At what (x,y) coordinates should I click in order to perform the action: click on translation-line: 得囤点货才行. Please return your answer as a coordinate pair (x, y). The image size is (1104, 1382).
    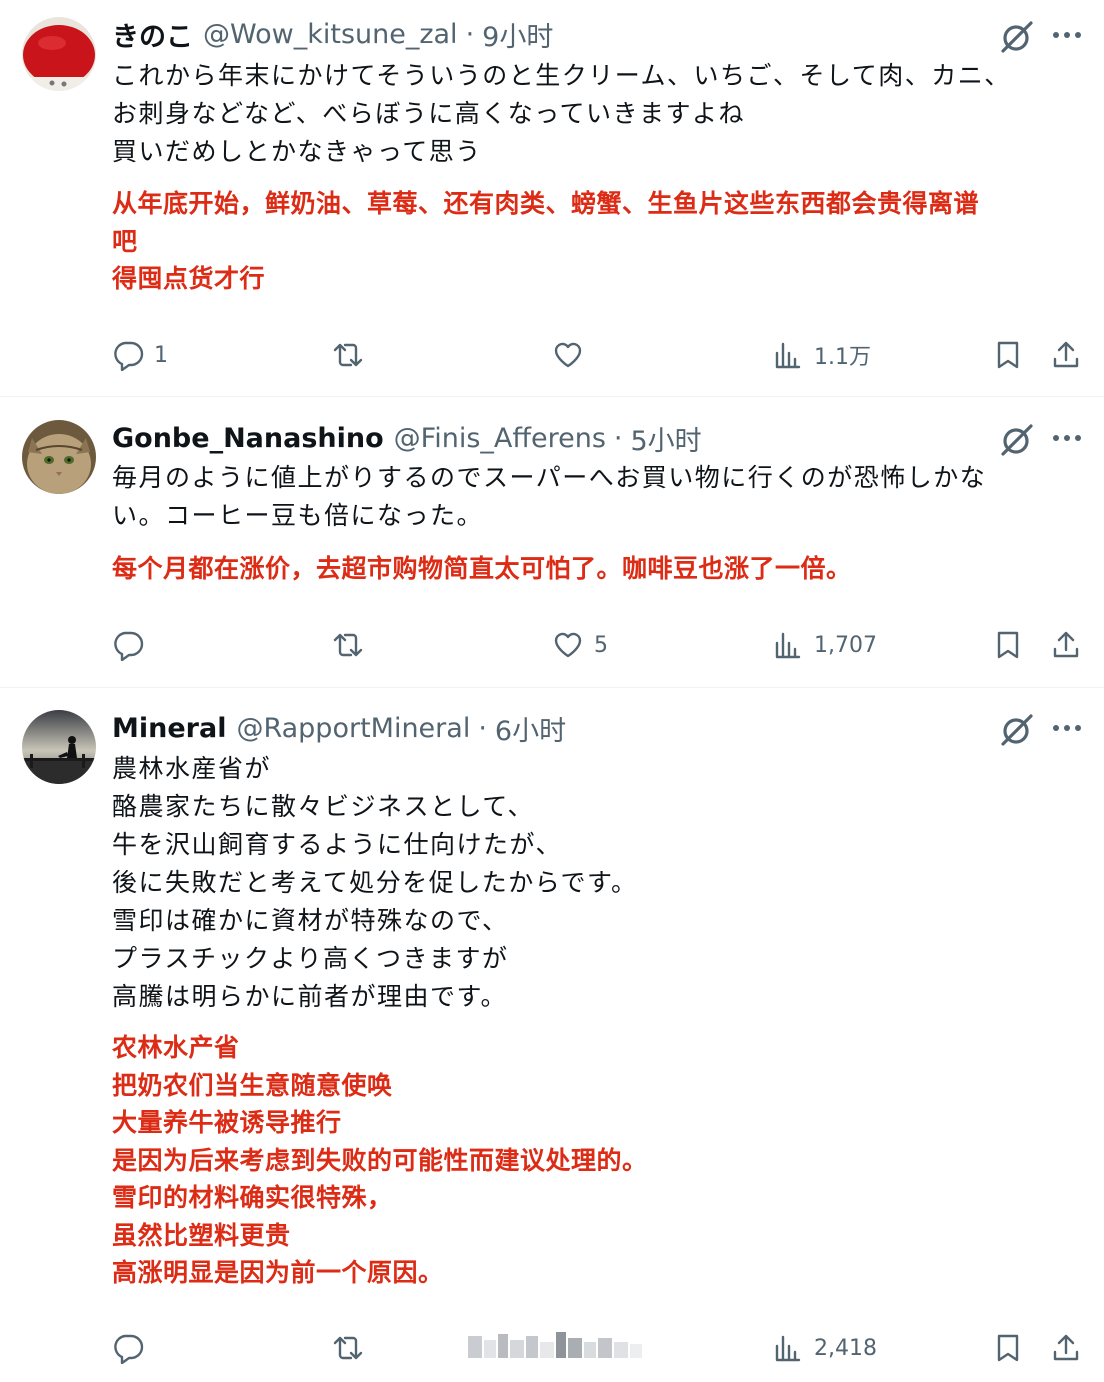
    Looking at the image, I should click on (189, 278).